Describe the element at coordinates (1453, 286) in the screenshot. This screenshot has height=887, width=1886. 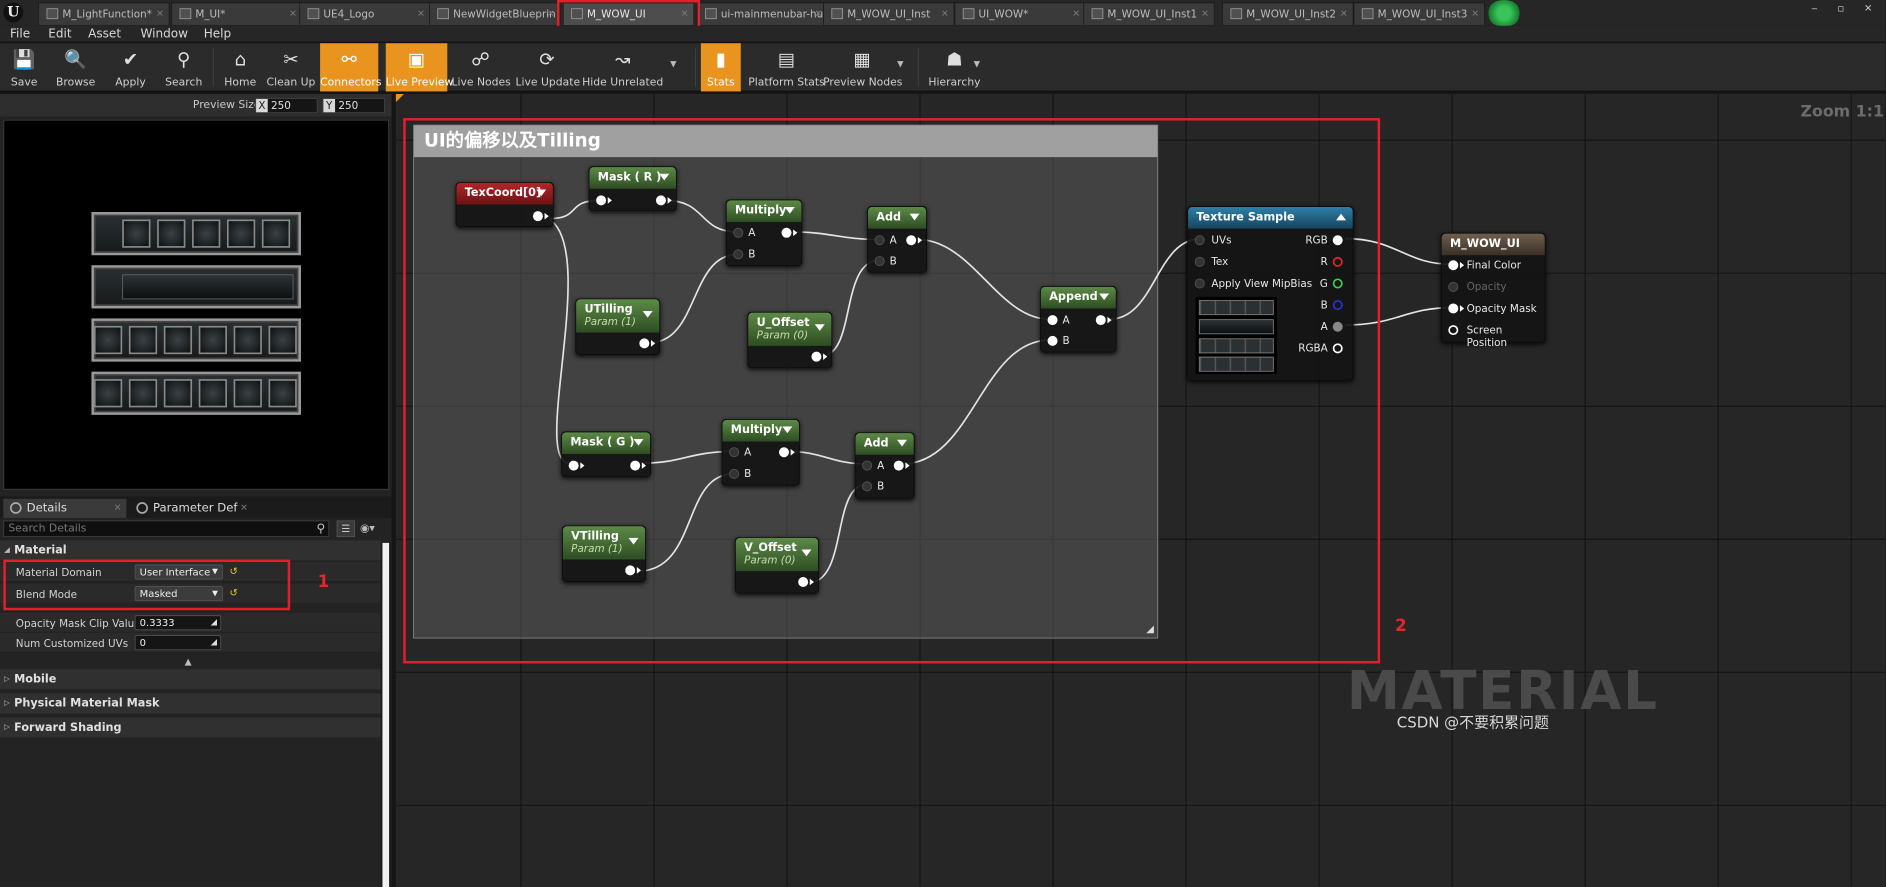
I see `input-pin-opacity` at that location.